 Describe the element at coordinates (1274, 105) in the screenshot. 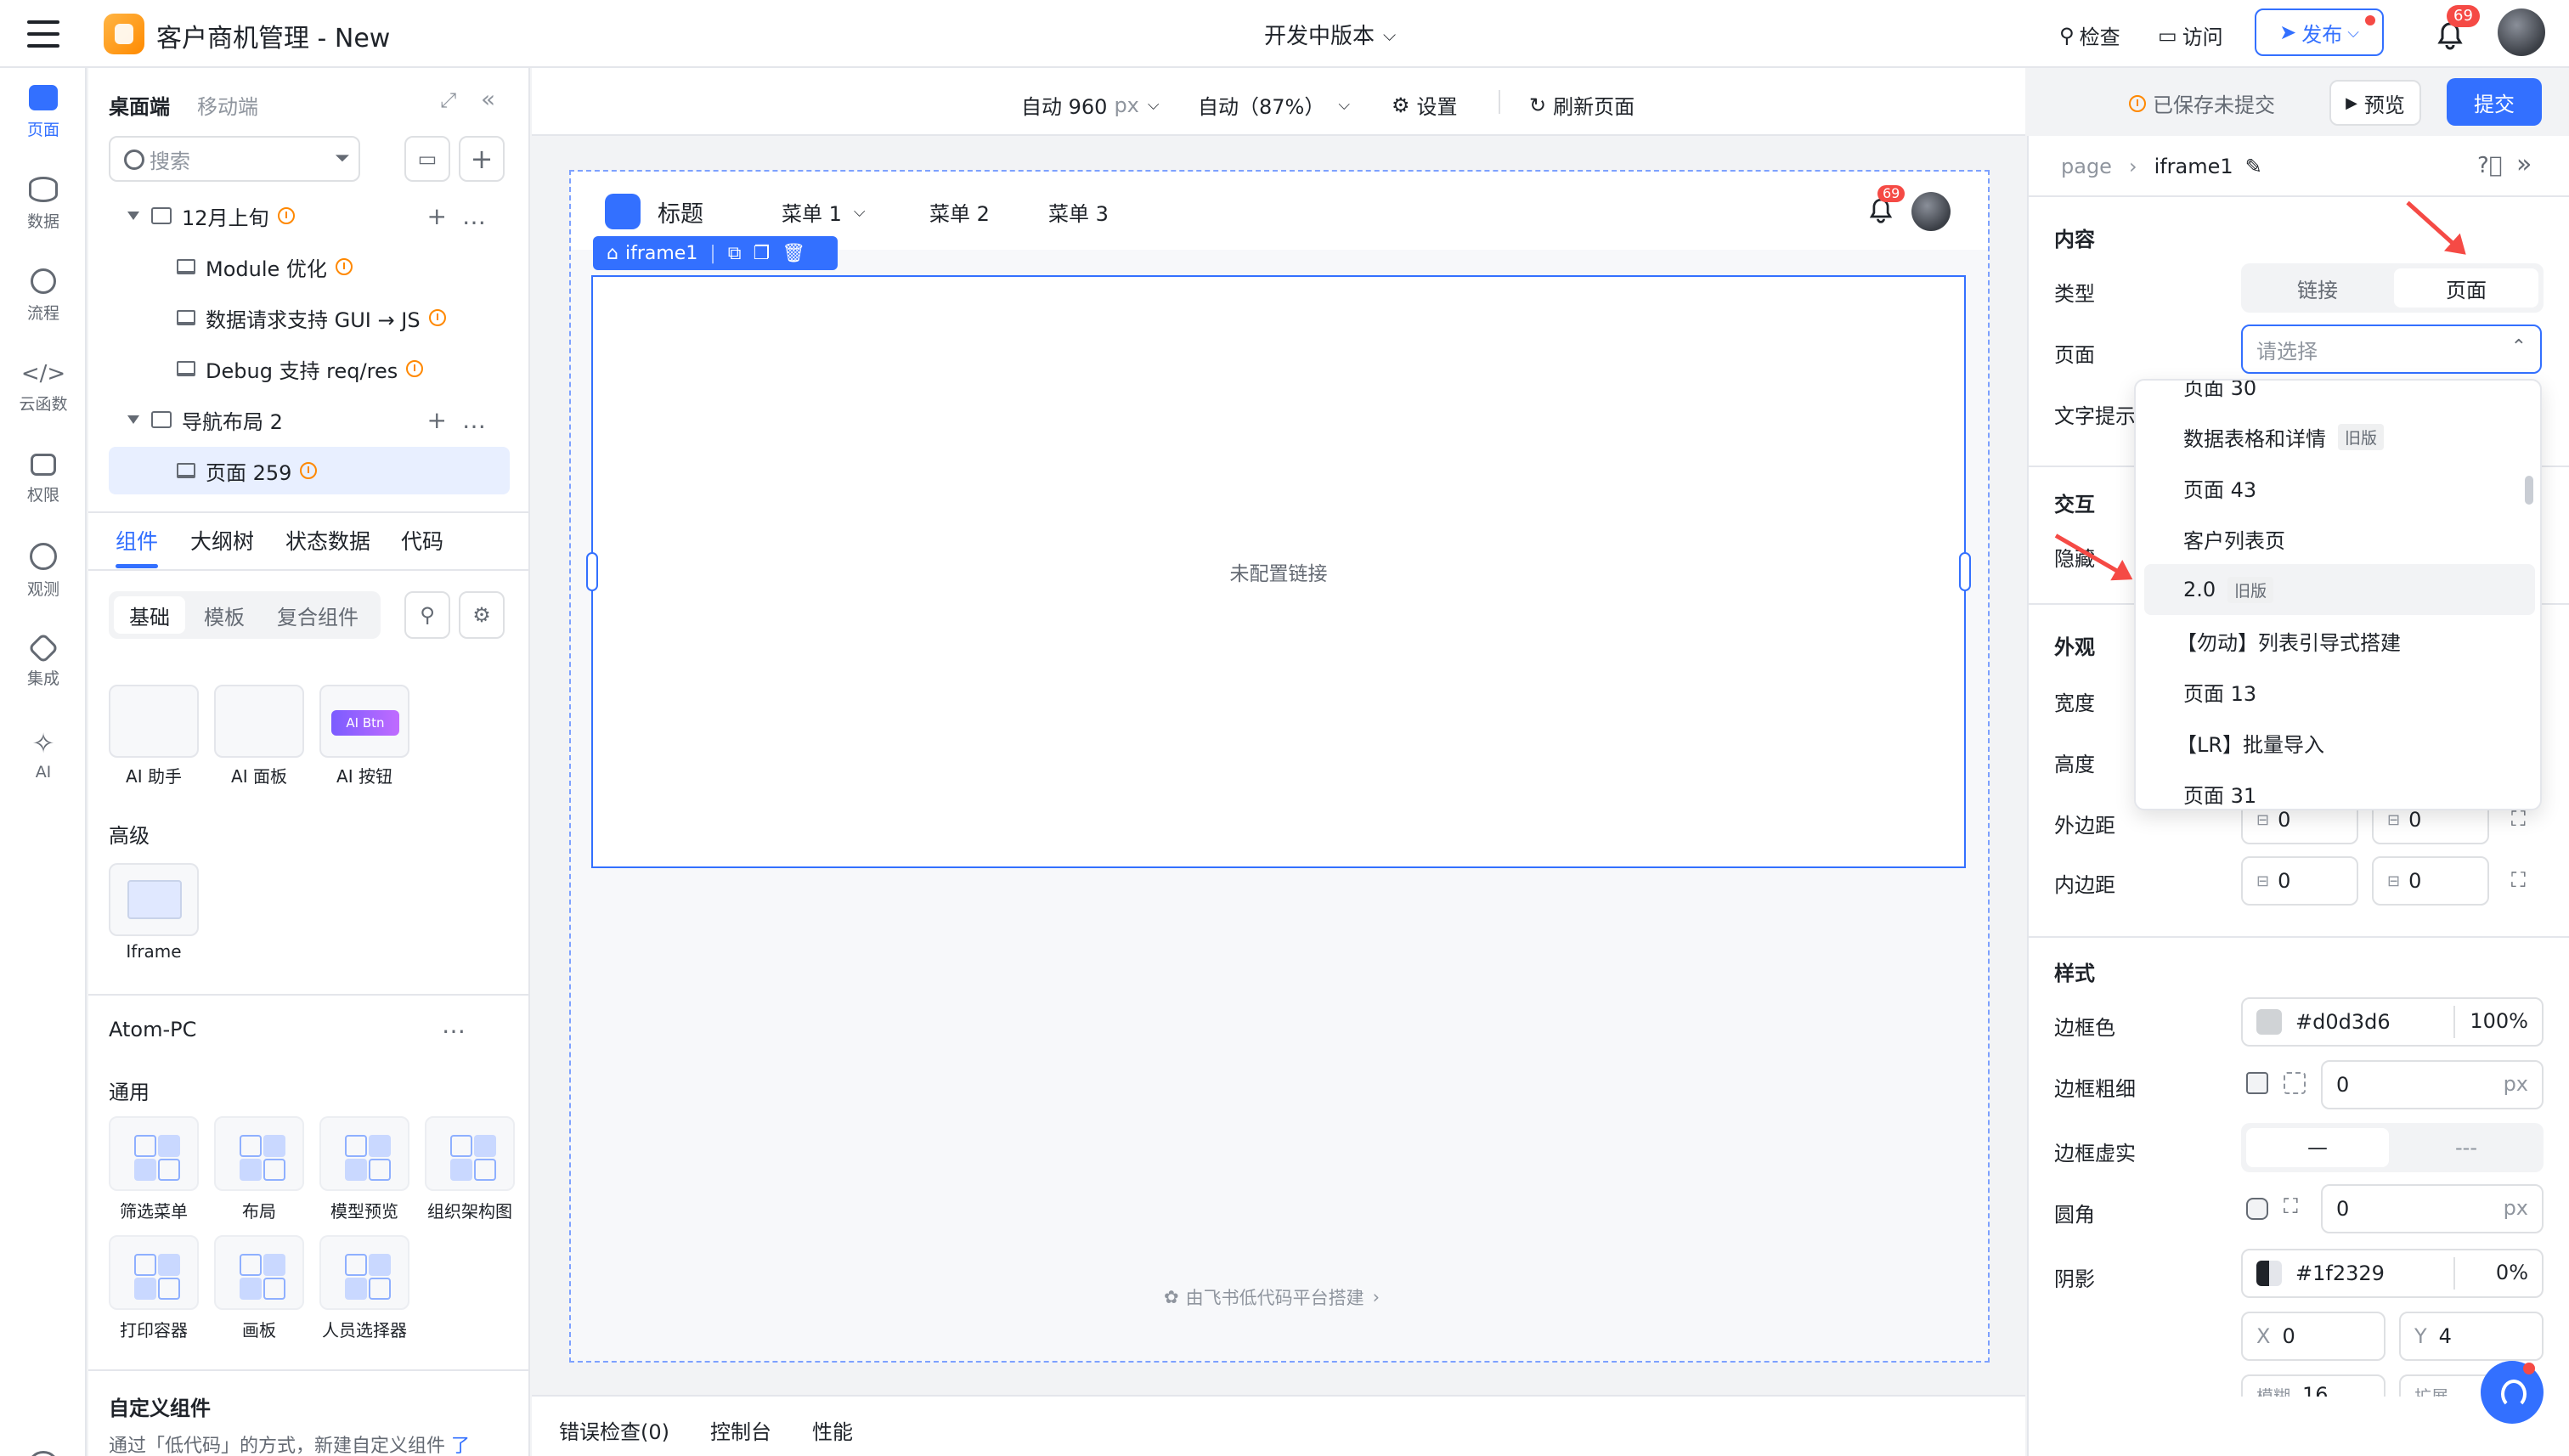

I see `zoom-select: 自动（87%） ⌵` at that location.